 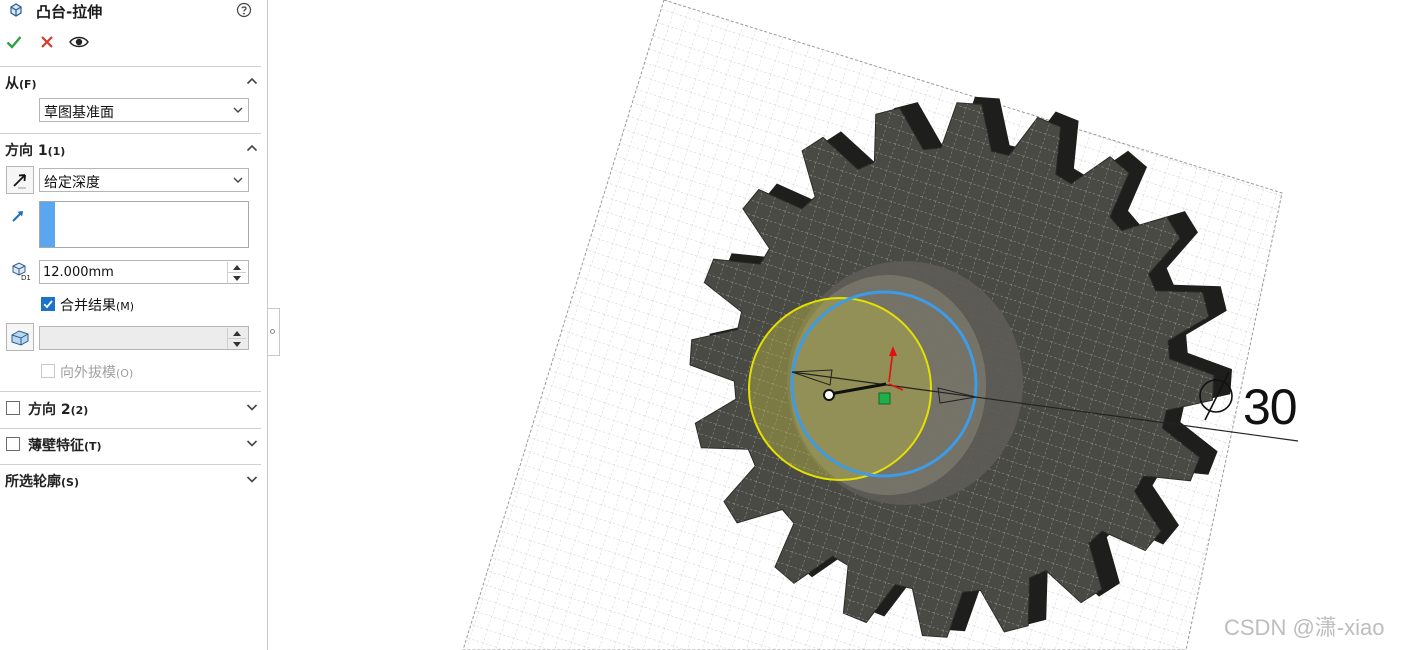 What do you see at coordinates (134, 12) in the screenshot?
I see `panel-header: 凸台-拉伸` at bounding box center [134, 12].